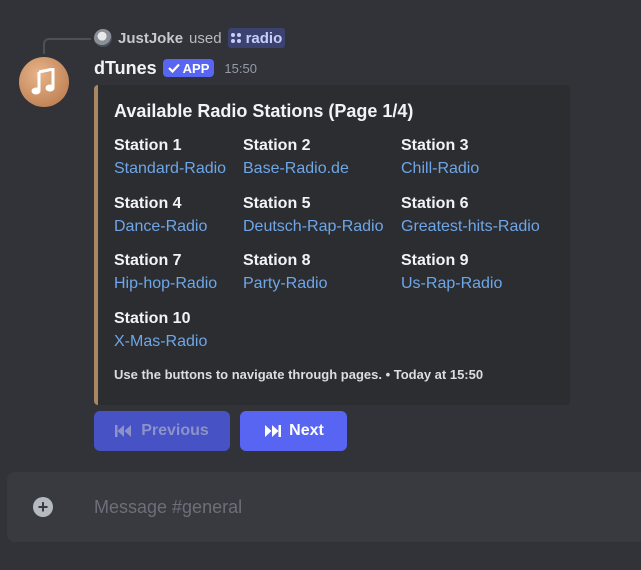  Describe the element at coordinates (435, 260) in the screenshot. I see `station-name: Station 9` at that location.